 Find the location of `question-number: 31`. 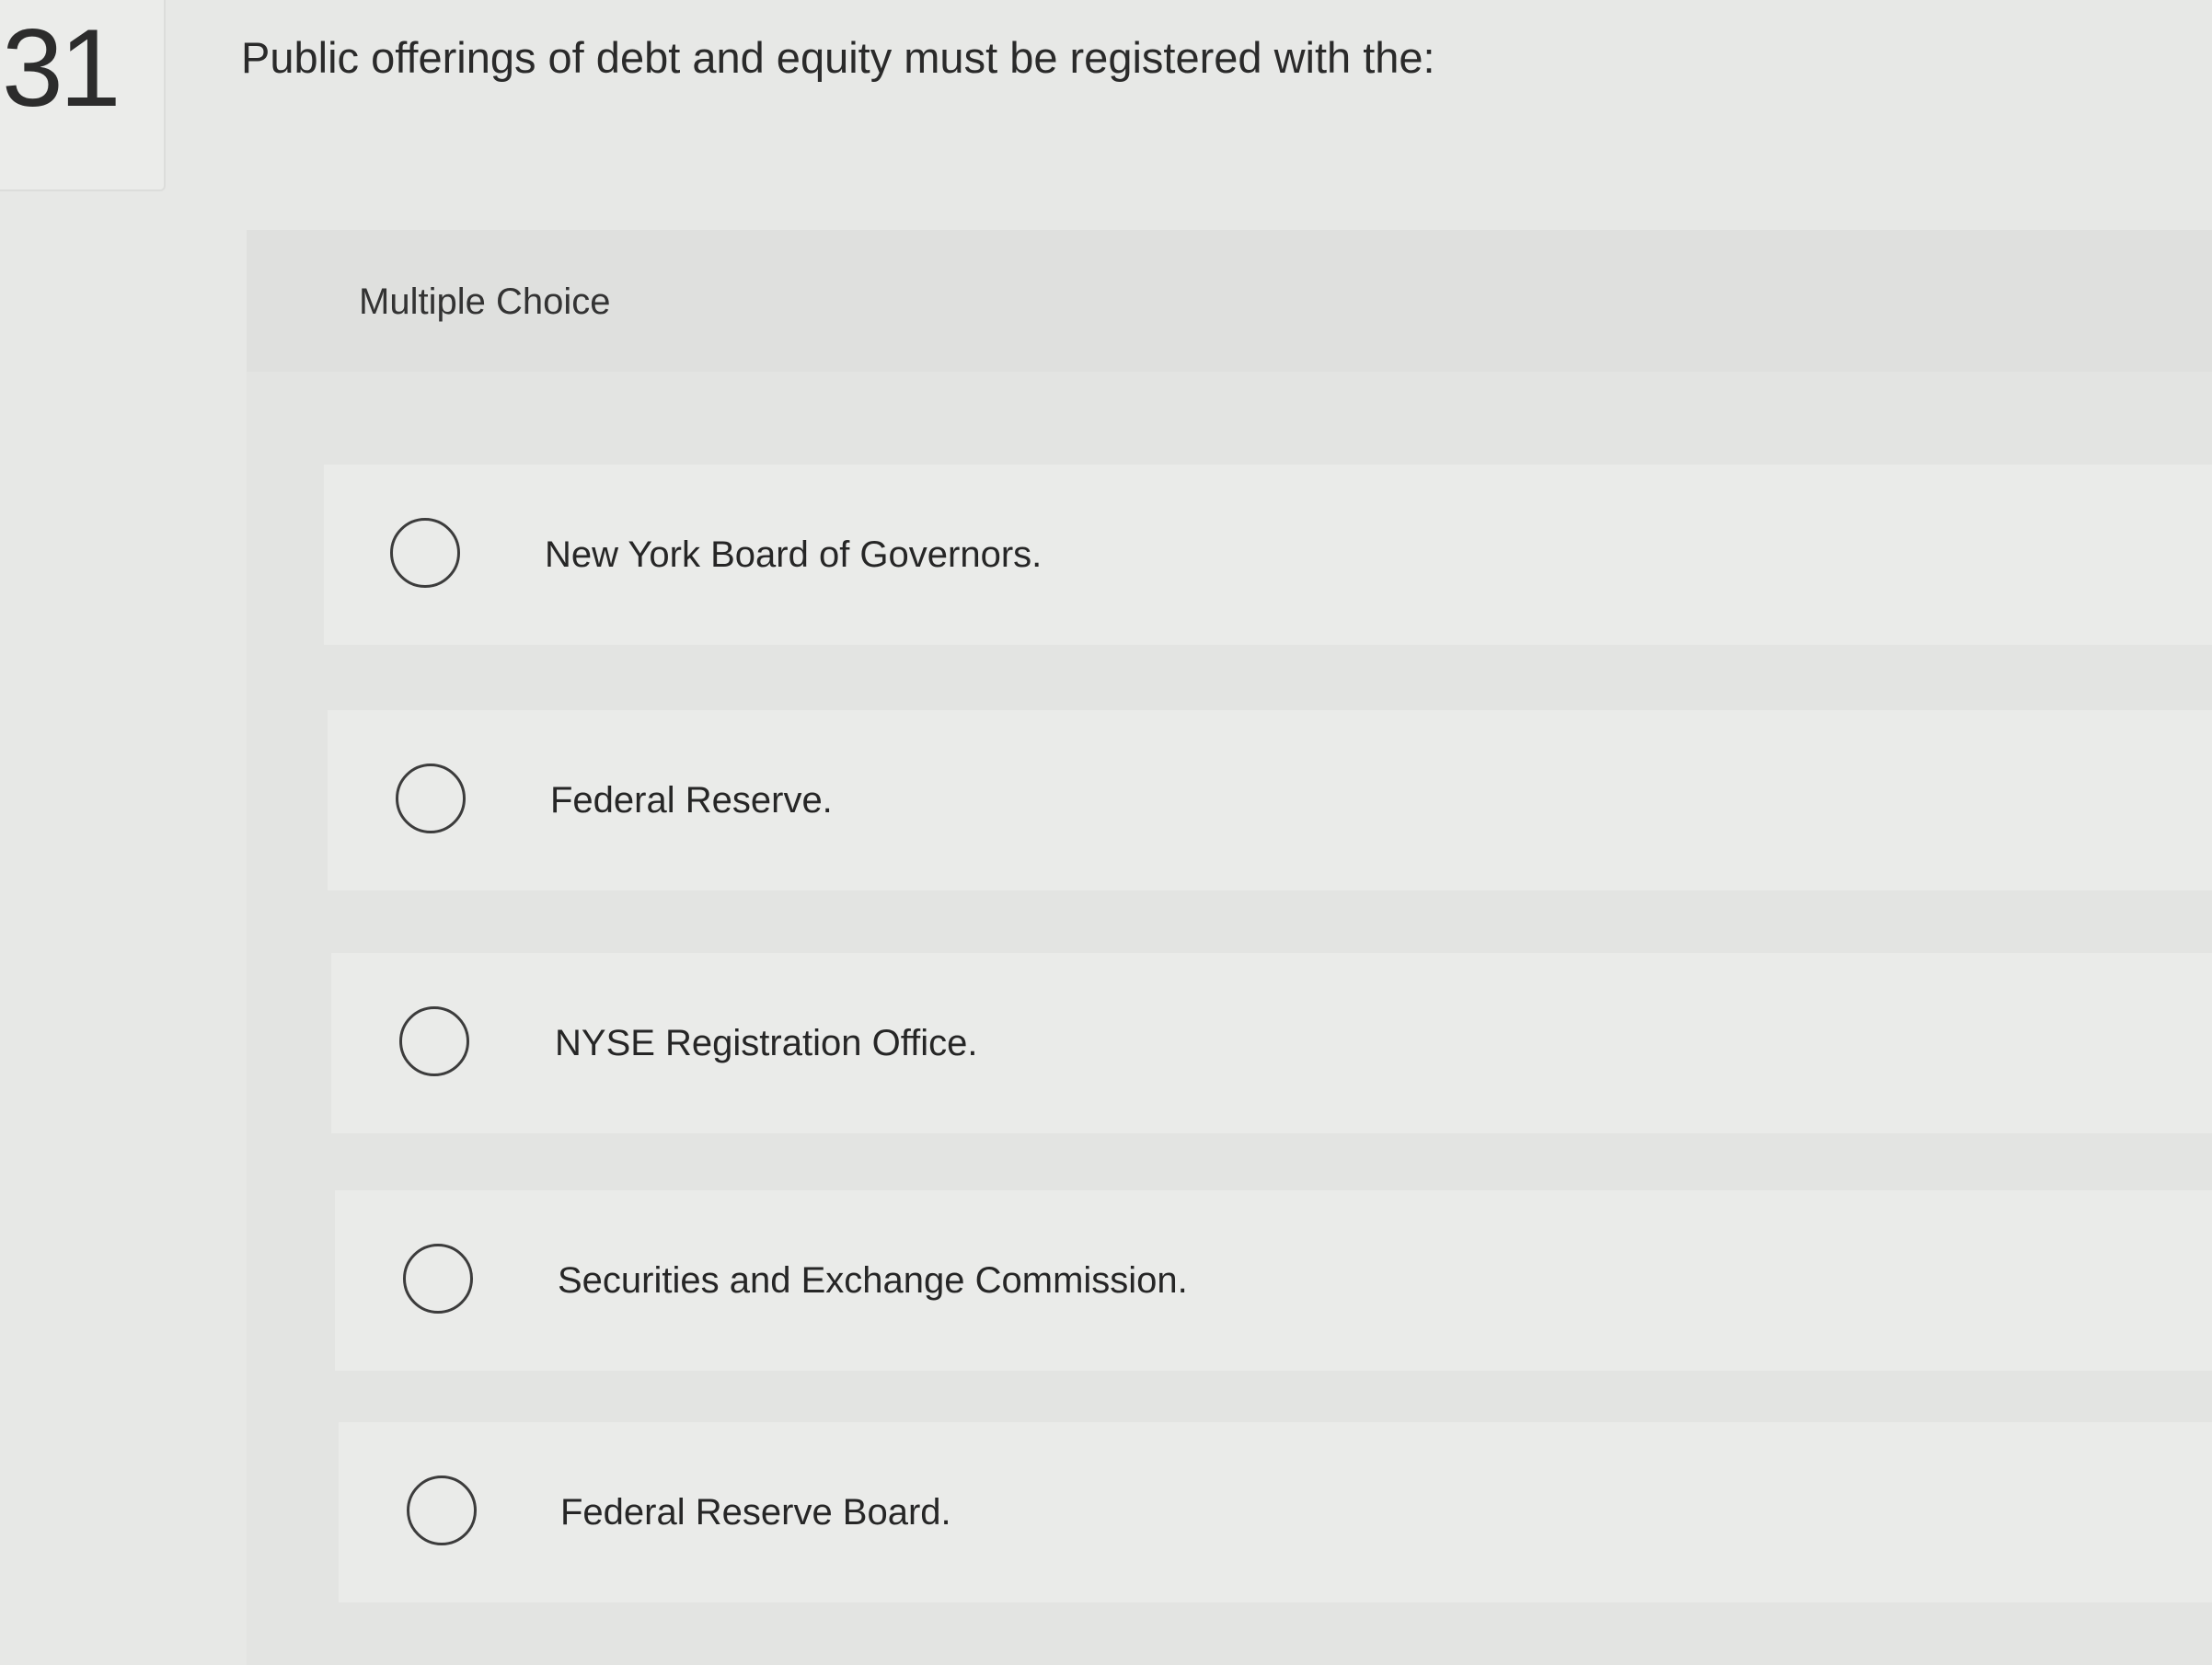

question-number: 31 is located at coordinates (61, 68).